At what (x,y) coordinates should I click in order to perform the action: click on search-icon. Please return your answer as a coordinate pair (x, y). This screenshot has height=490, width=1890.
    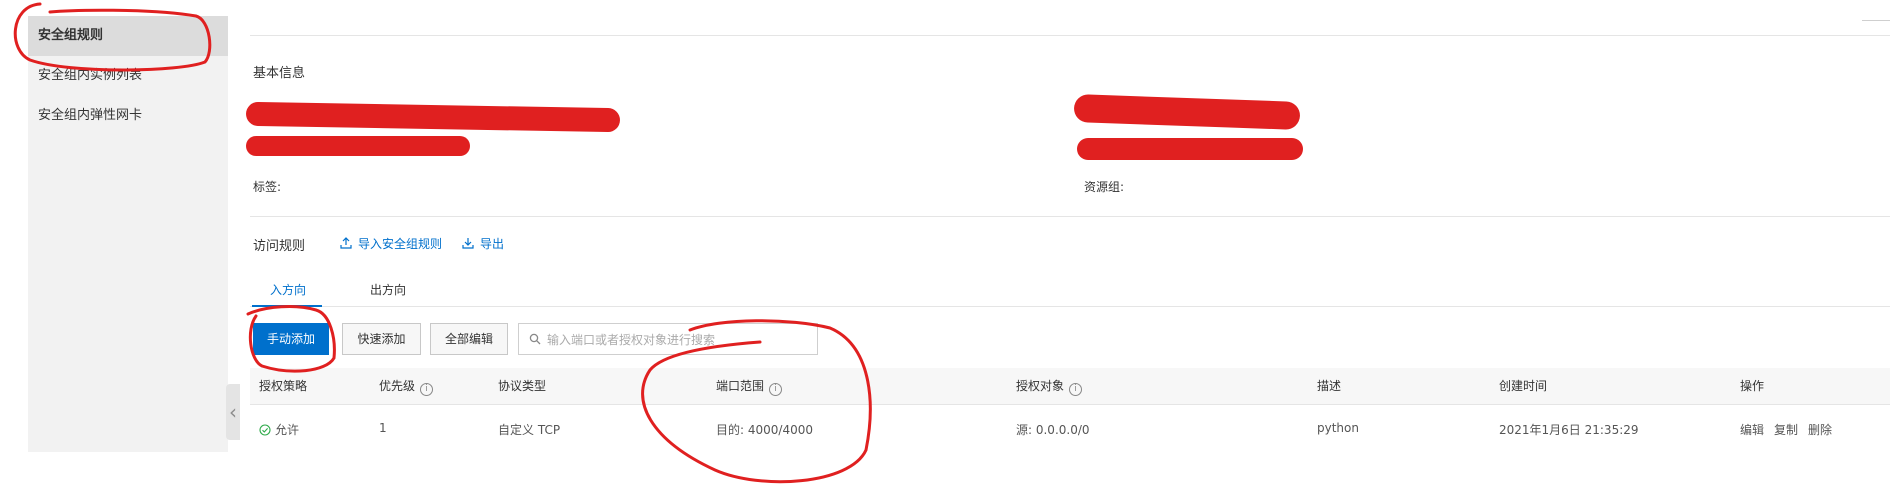
    Looking at the image, I should click on (535, 339).